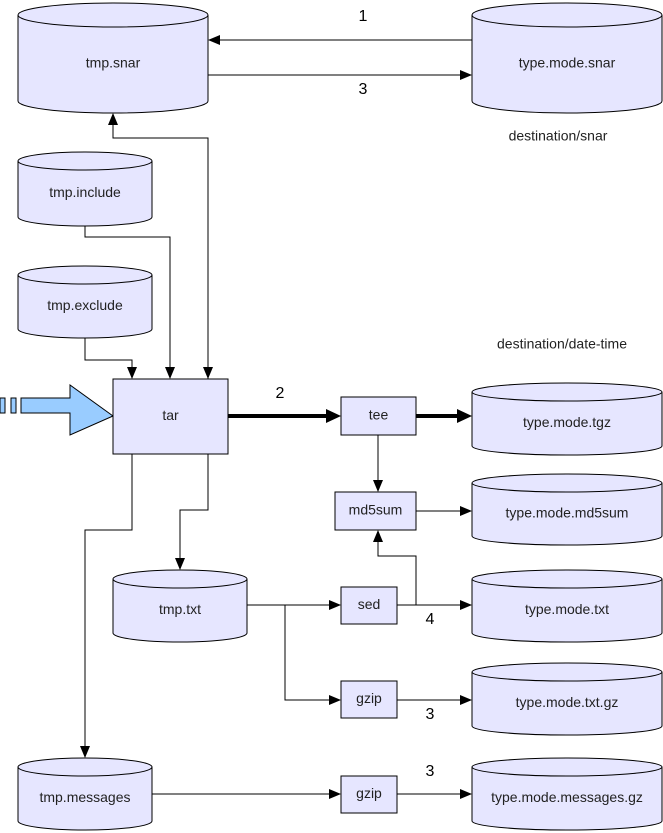 This screenshot has height=833, width=663. What do you see at coordinates (430, 714) in the screenshot?
I see `step-label-3-txt-gz: 3` at bounding box center [430, 714].